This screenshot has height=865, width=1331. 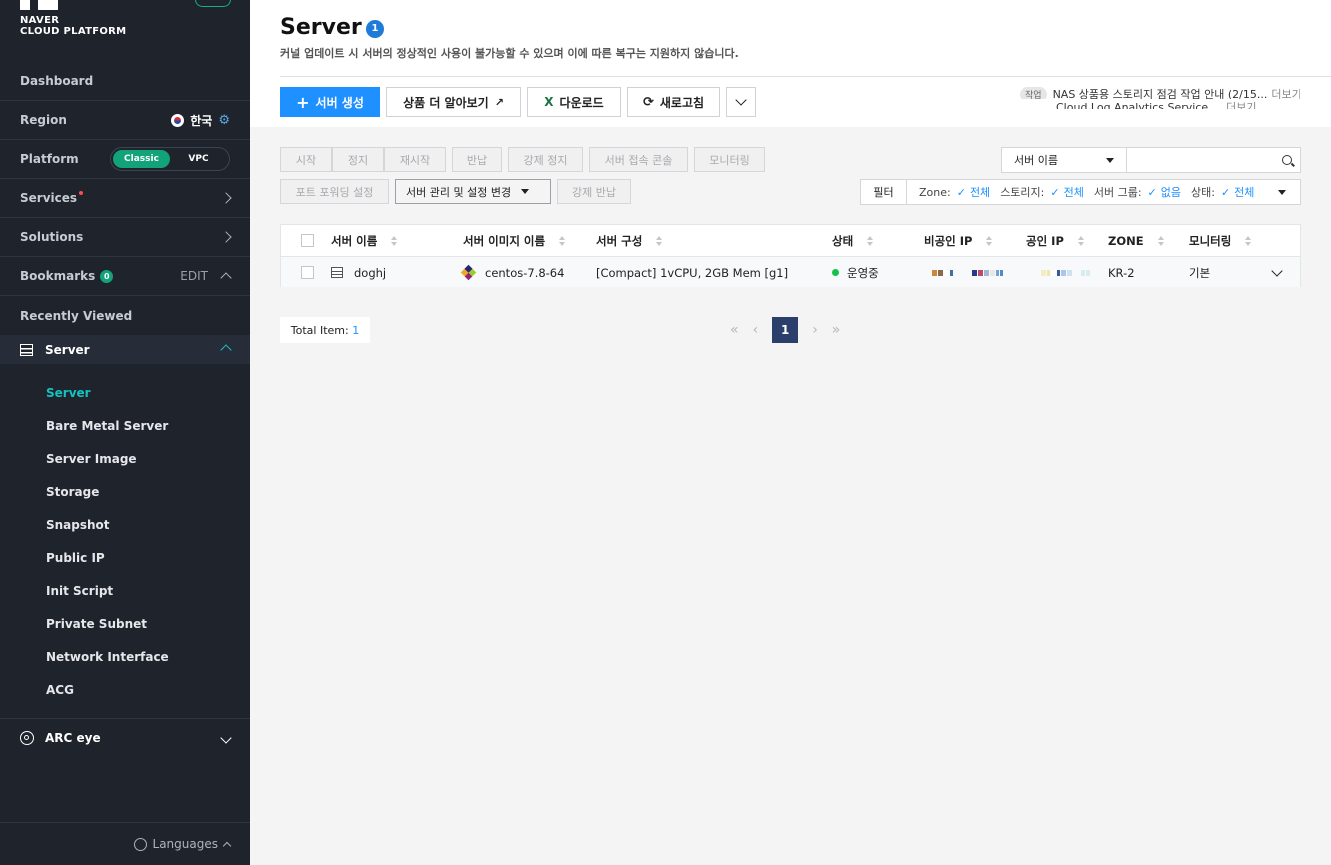 I want to click on last-page-icon: », so click(x=836, y=330).